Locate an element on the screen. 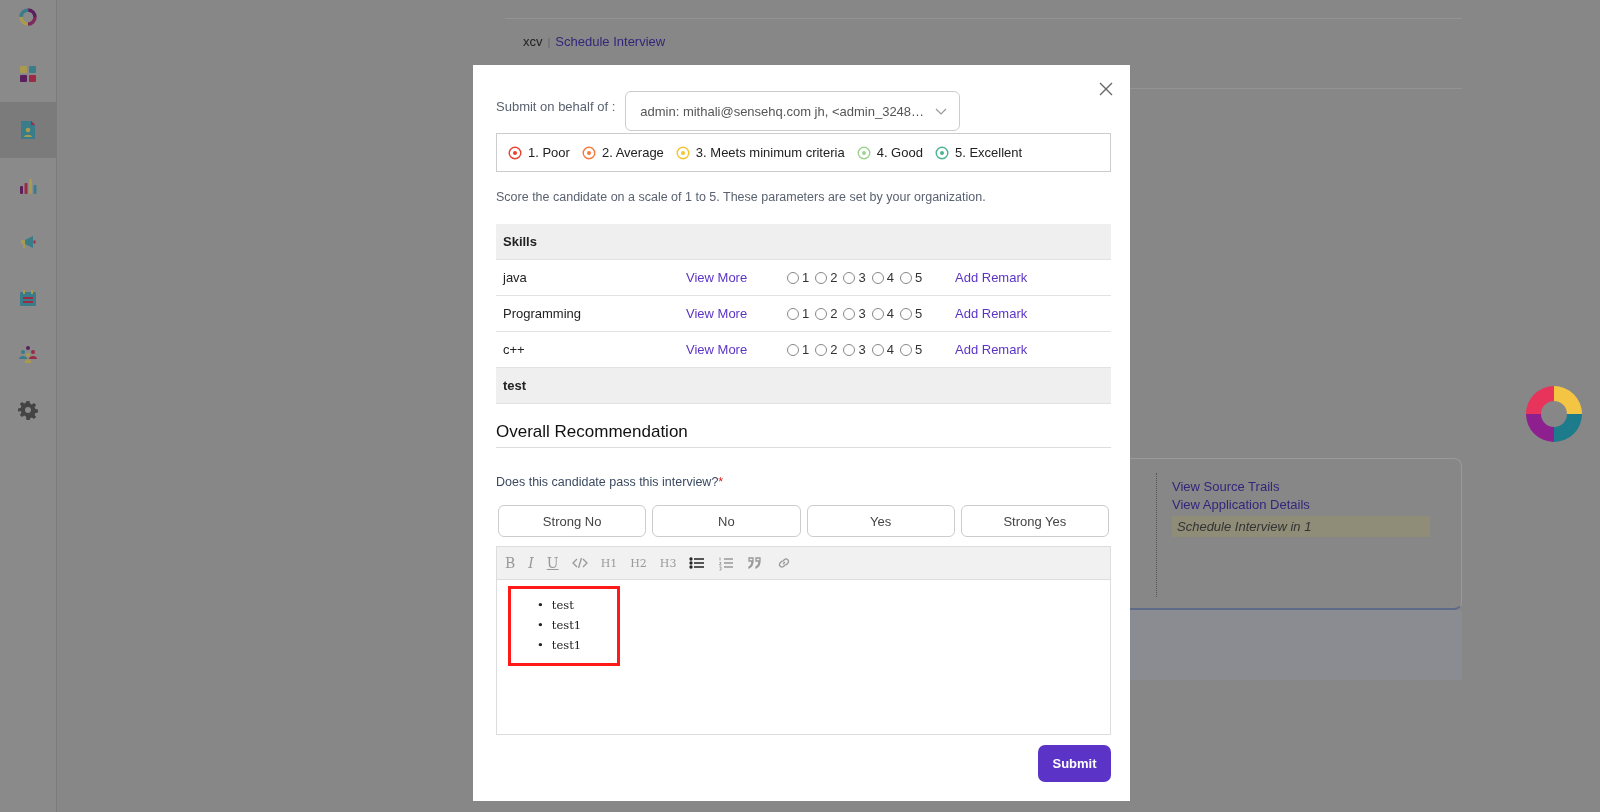 This screenshot has height=812, width=1600. ring-logo-icon is located at coordinates (28, 17).